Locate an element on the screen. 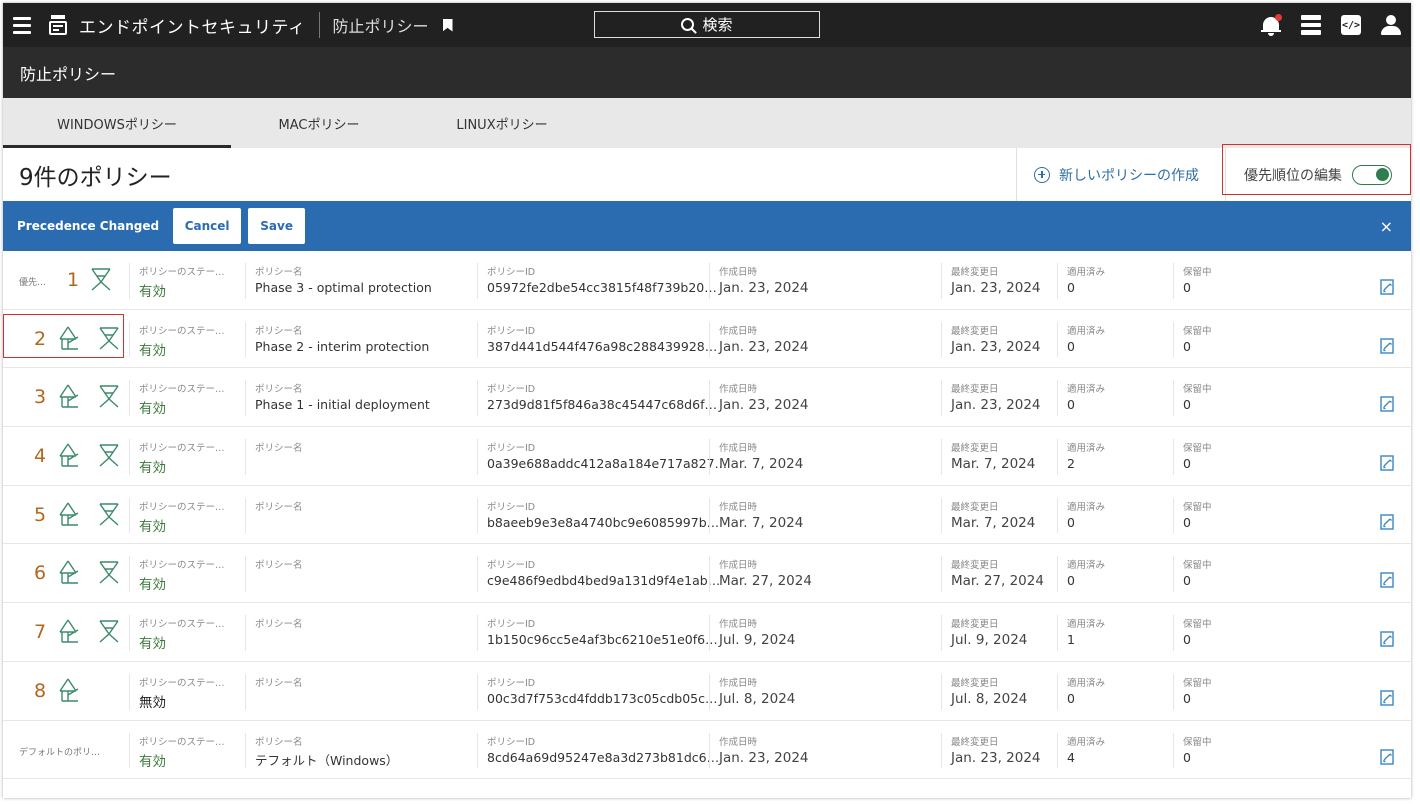  app-title: エンドポイントセキュリティ is located at coordinates (192, 27).